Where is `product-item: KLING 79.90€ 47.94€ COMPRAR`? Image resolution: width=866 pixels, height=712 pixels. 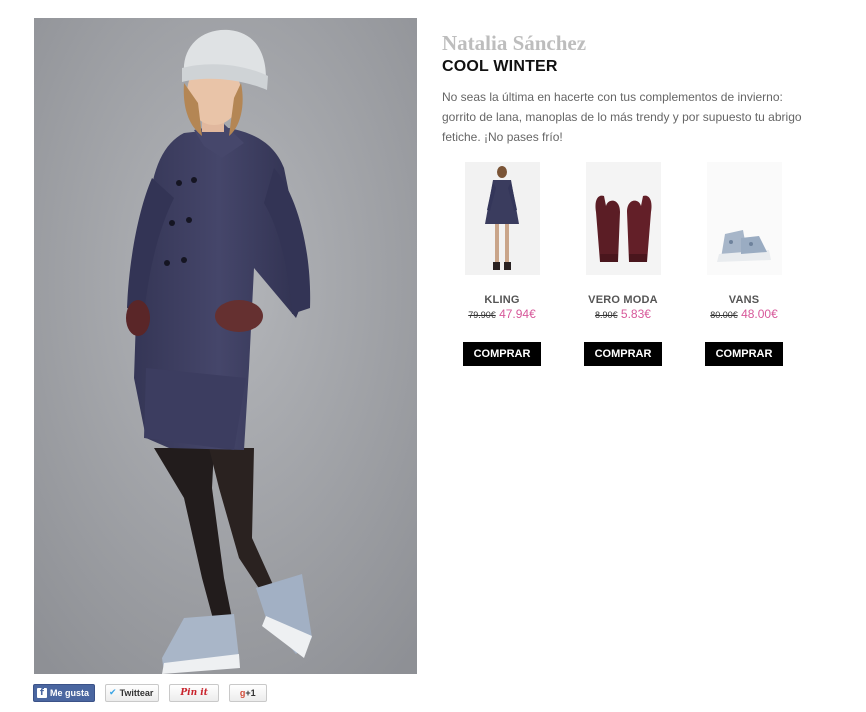 product-item: KLING 79.90€ 47.94€ COMPRAR is located at coordinates (502, 264).